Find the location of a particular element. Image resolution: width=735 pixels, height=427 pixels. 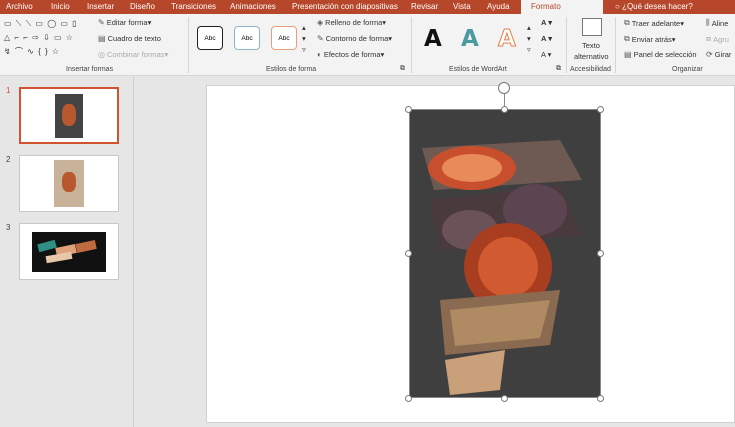

text-fill-icon: A ▾ is located at coordinates (546, 22).